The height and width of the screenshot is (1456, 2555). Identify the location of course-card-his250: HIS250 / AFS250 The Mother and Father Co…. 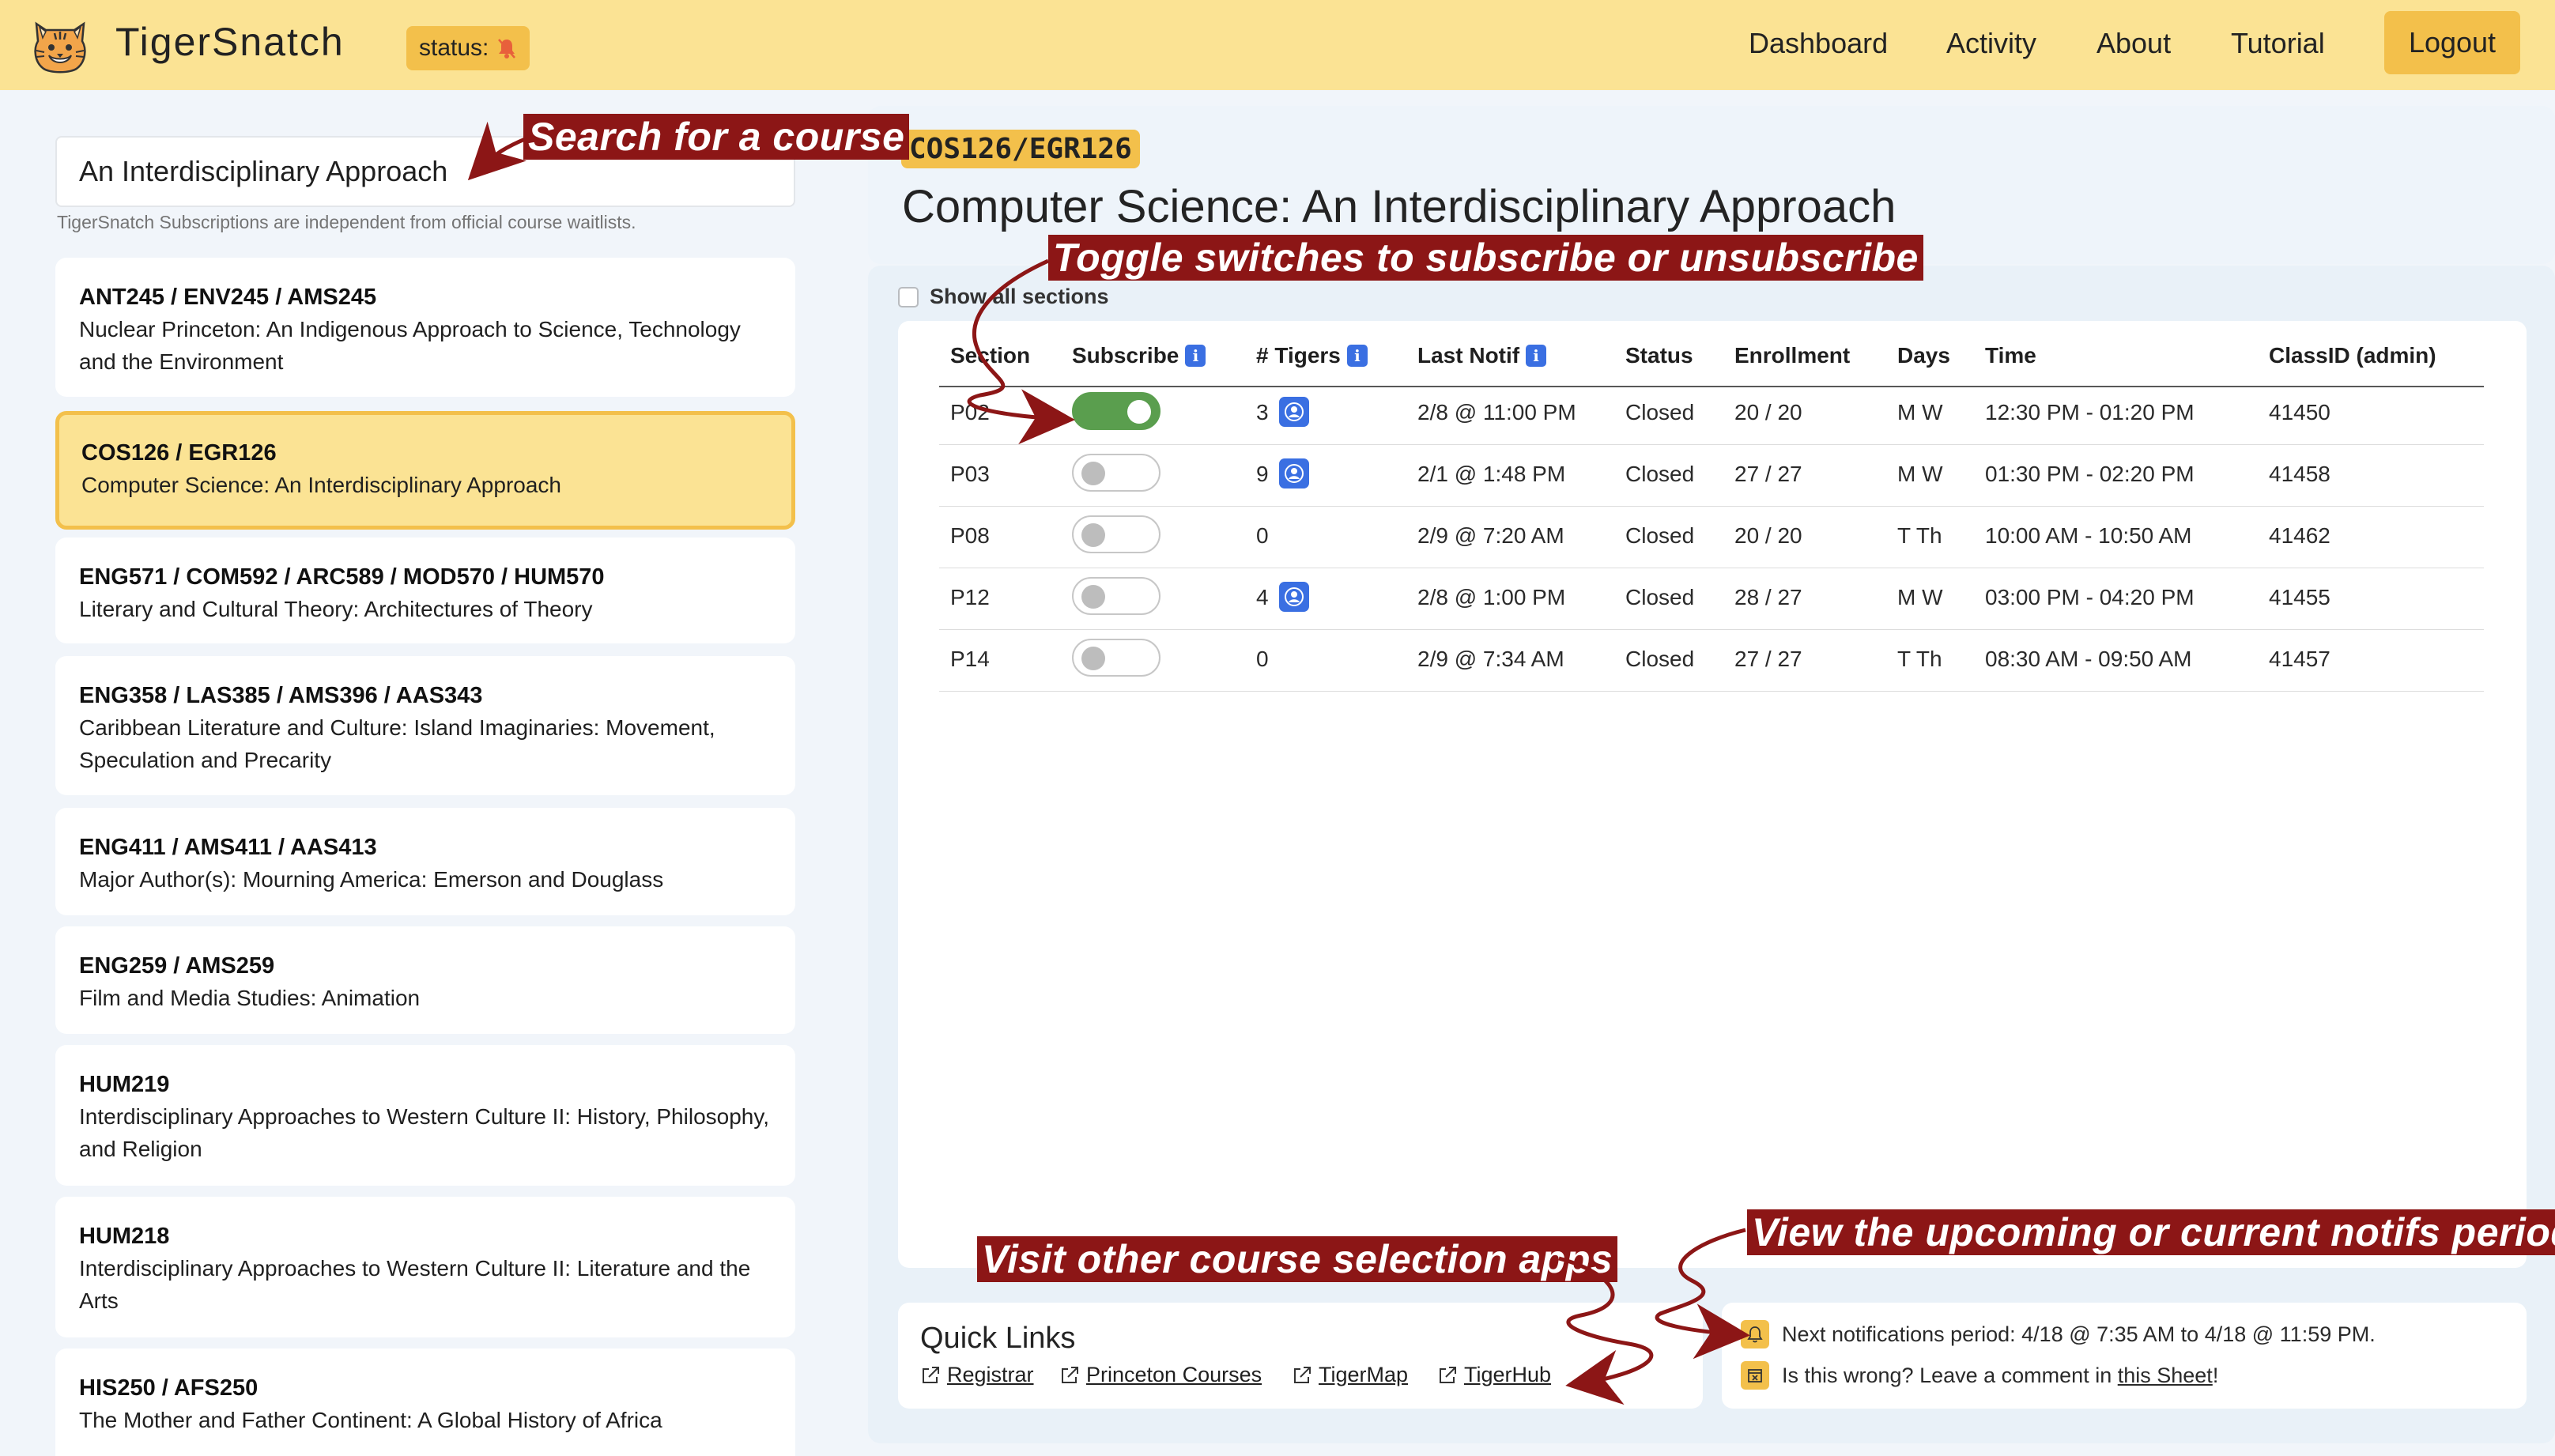
(425, 1402).